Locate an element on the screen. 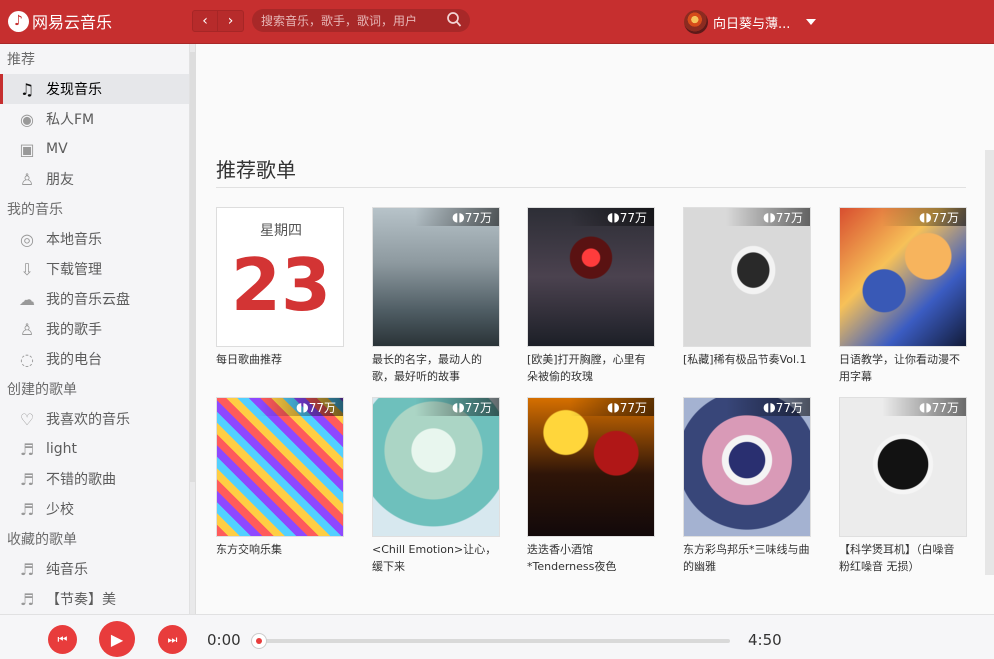 This screenshot has width=994, height=659. playlist-title: 东方交响乐集 is located at coordinates (280, 558).